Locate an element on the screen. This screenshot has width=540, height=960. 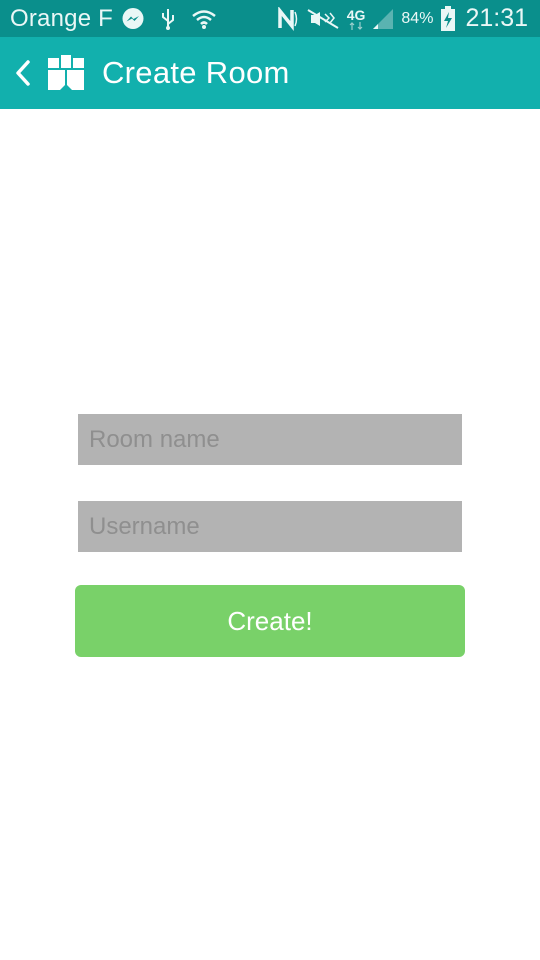
username-input is located at coordinates (270, 526).